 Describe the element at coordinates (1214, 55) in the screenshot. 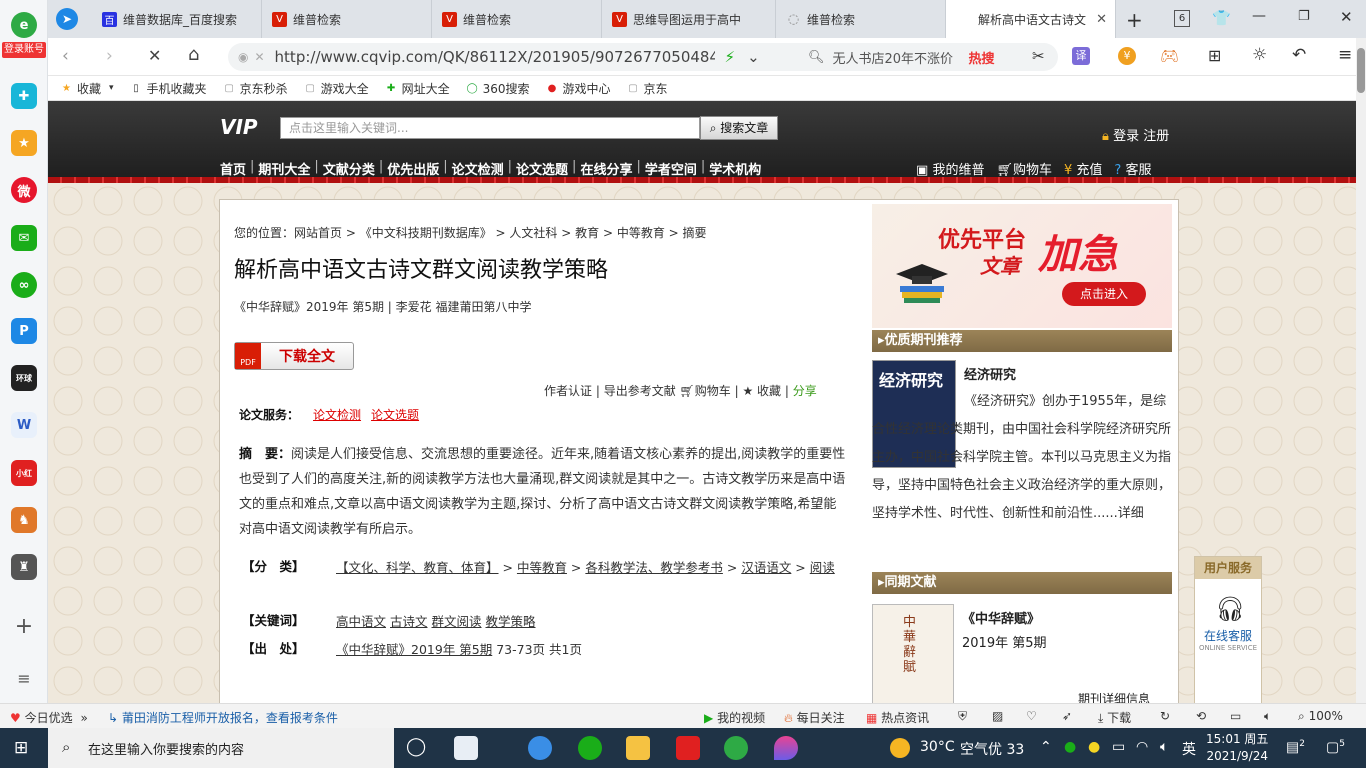

I see `grid-apps-icon: ⊞` at that location.